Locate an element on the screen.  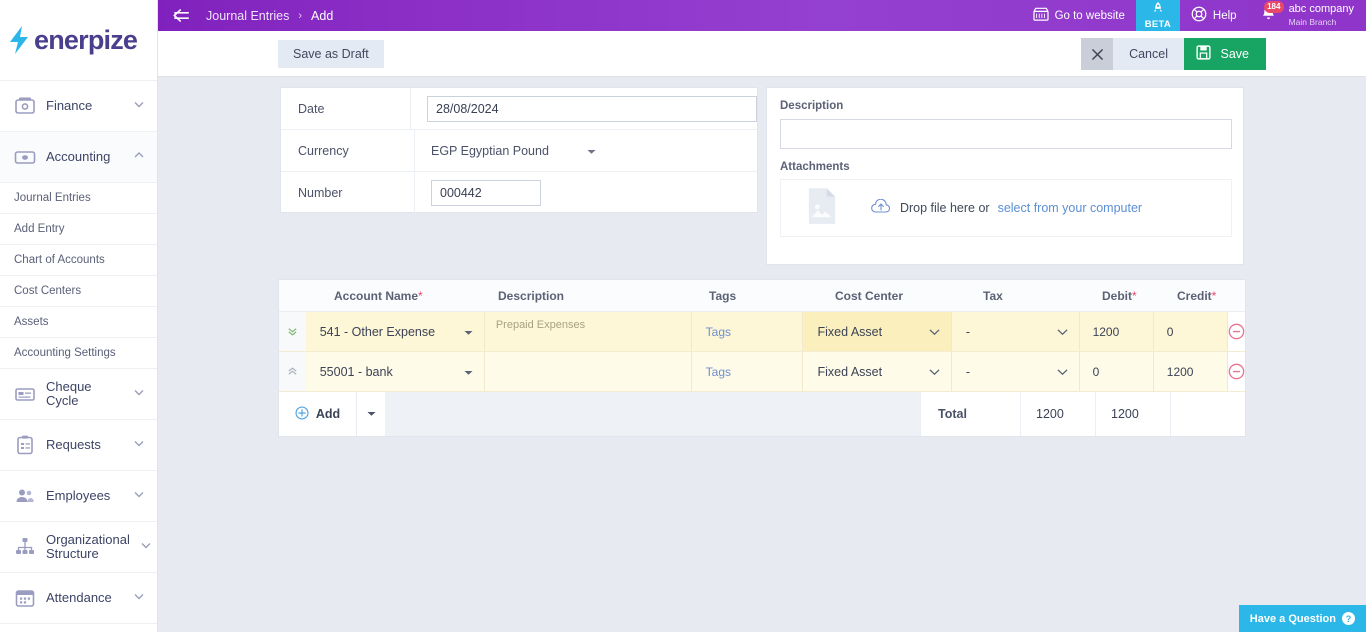
breadcrumb-parent: Journal Entries is located at coordinates (247, 16).